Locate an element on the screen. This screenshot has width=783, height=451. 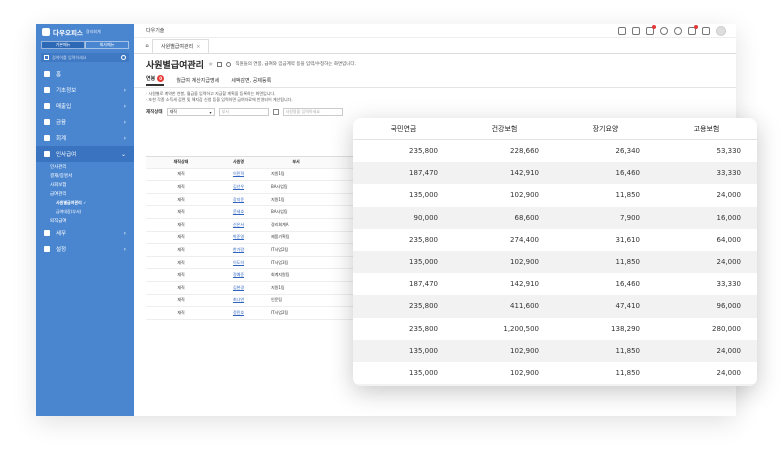
avatar is located at coordinates (721, 30).